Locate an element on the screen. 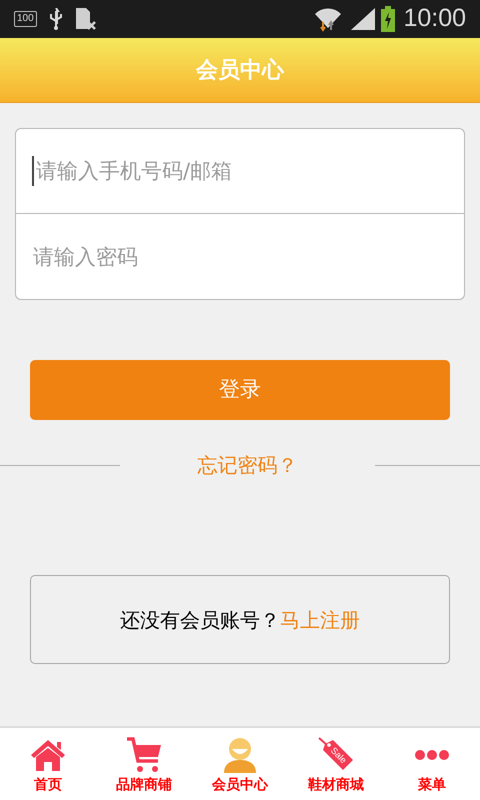 Image resolution: width=480 pixels, height=800 pixels. shopping-cart-icon is located at coordinates (144, 755).